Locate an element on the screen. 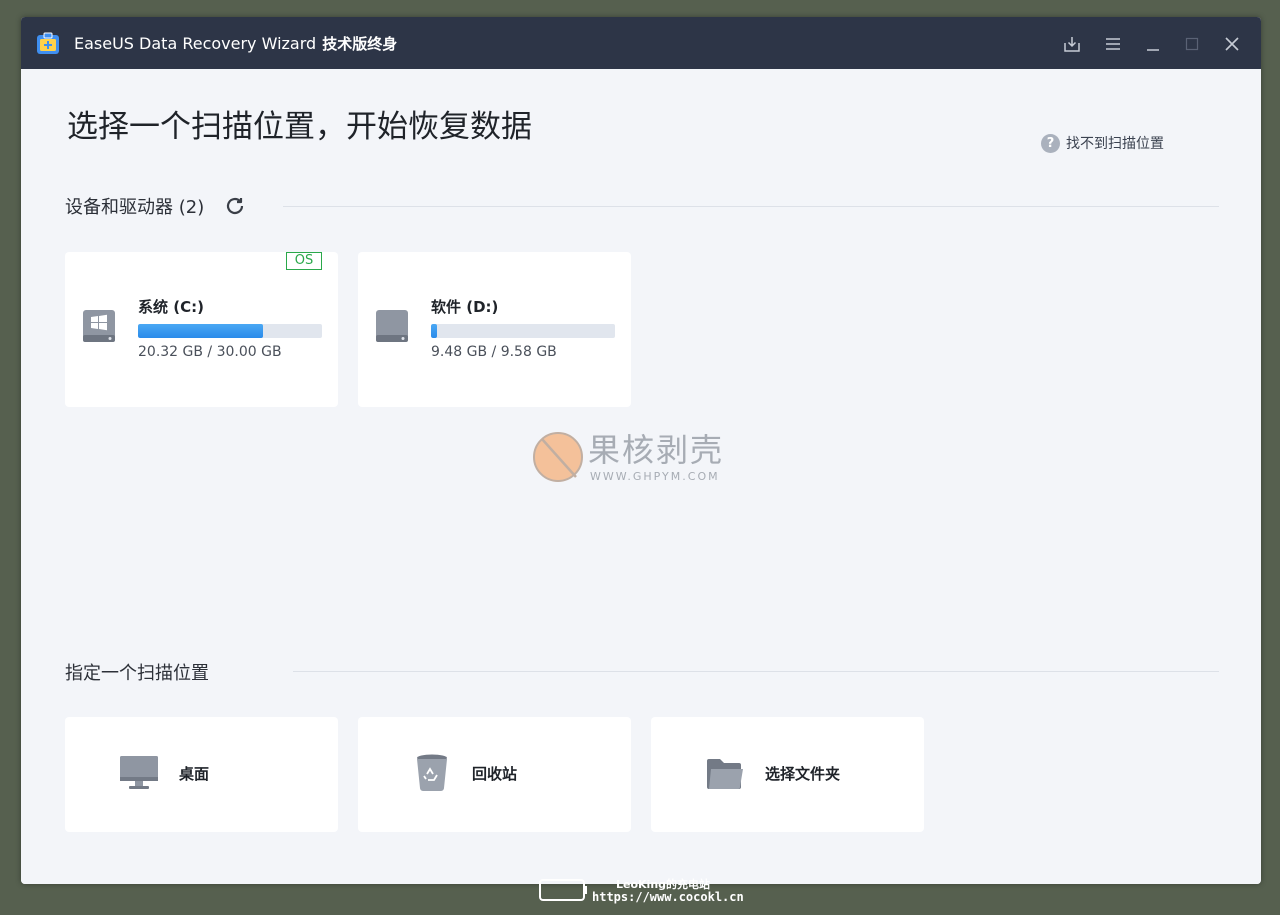  drive-card-d: 软件 (D:) 9.48 GB / 9.58 GB is located at coordinates (494, 329).